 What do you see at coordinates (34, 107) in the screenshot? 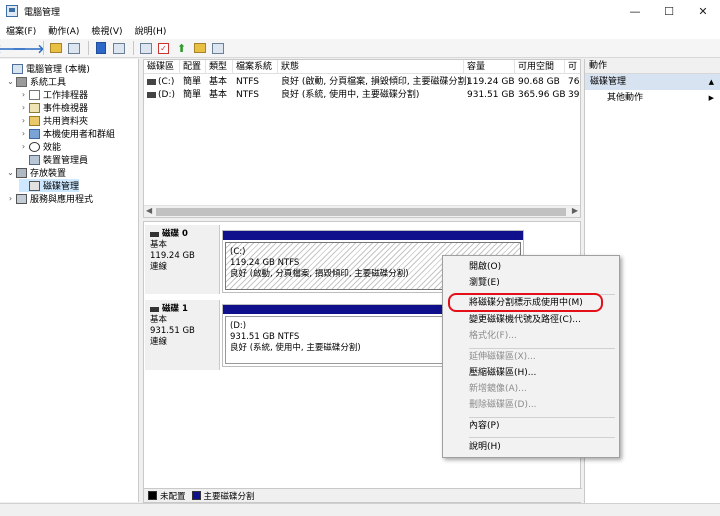
I see `event-viewer-icon` at bounding box center [34, 107].